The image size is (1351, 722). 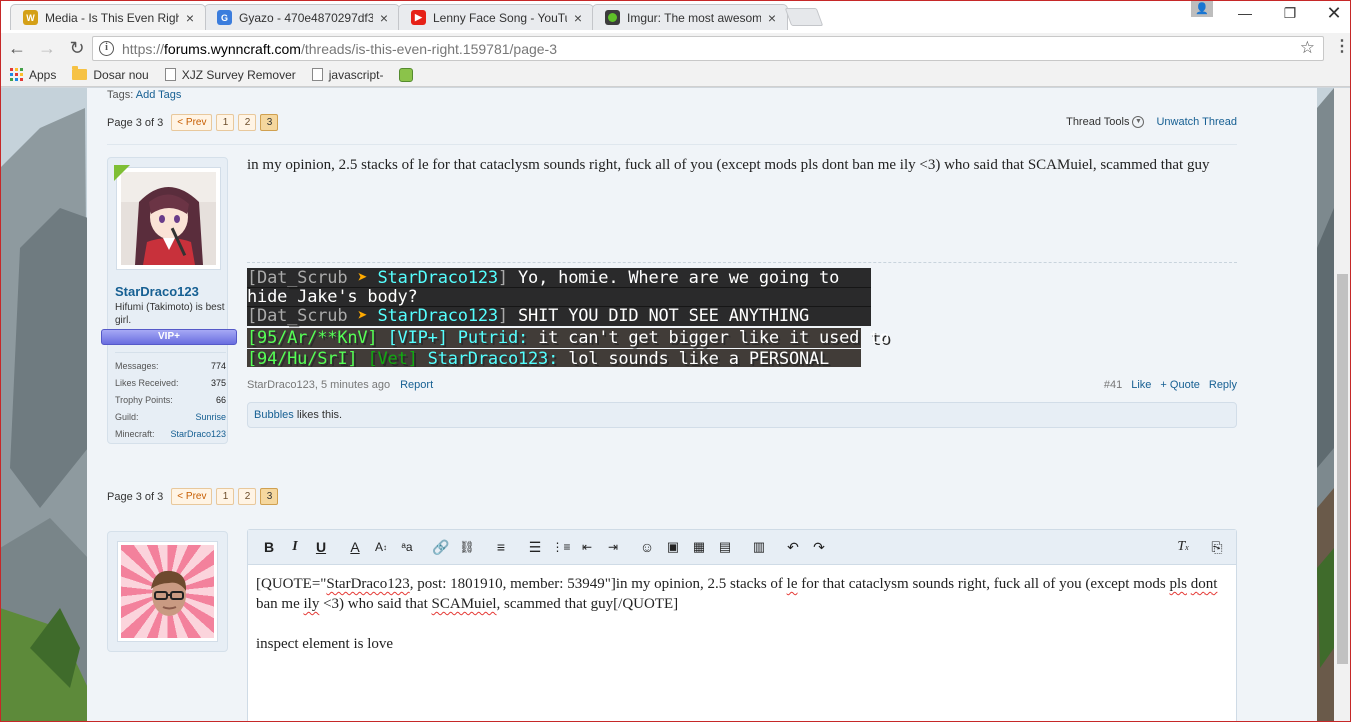 What do you see at coordinates (1141, 385) in the screenshot?
I see `like-link: Like` at bounding box center [1141, 385].